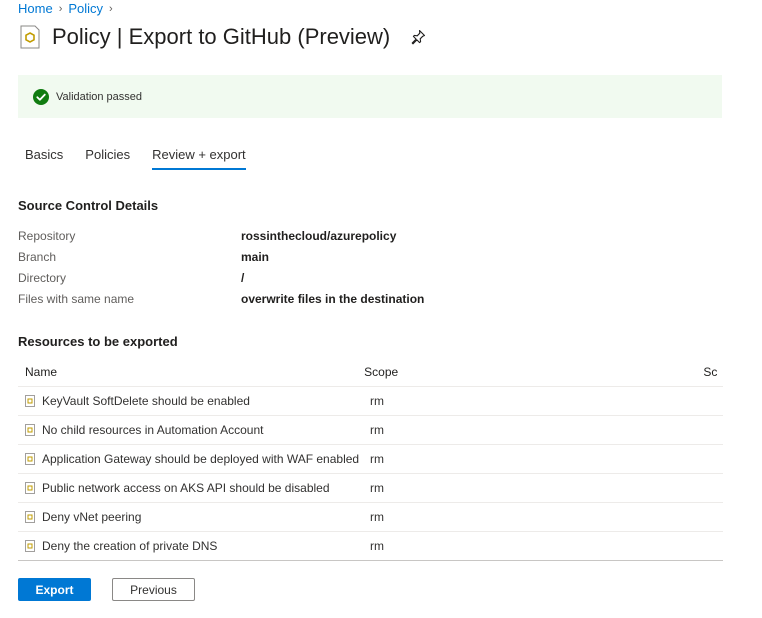  I want to click on resource-name-cell: No child resources in Automation Account, so click(194, 430).